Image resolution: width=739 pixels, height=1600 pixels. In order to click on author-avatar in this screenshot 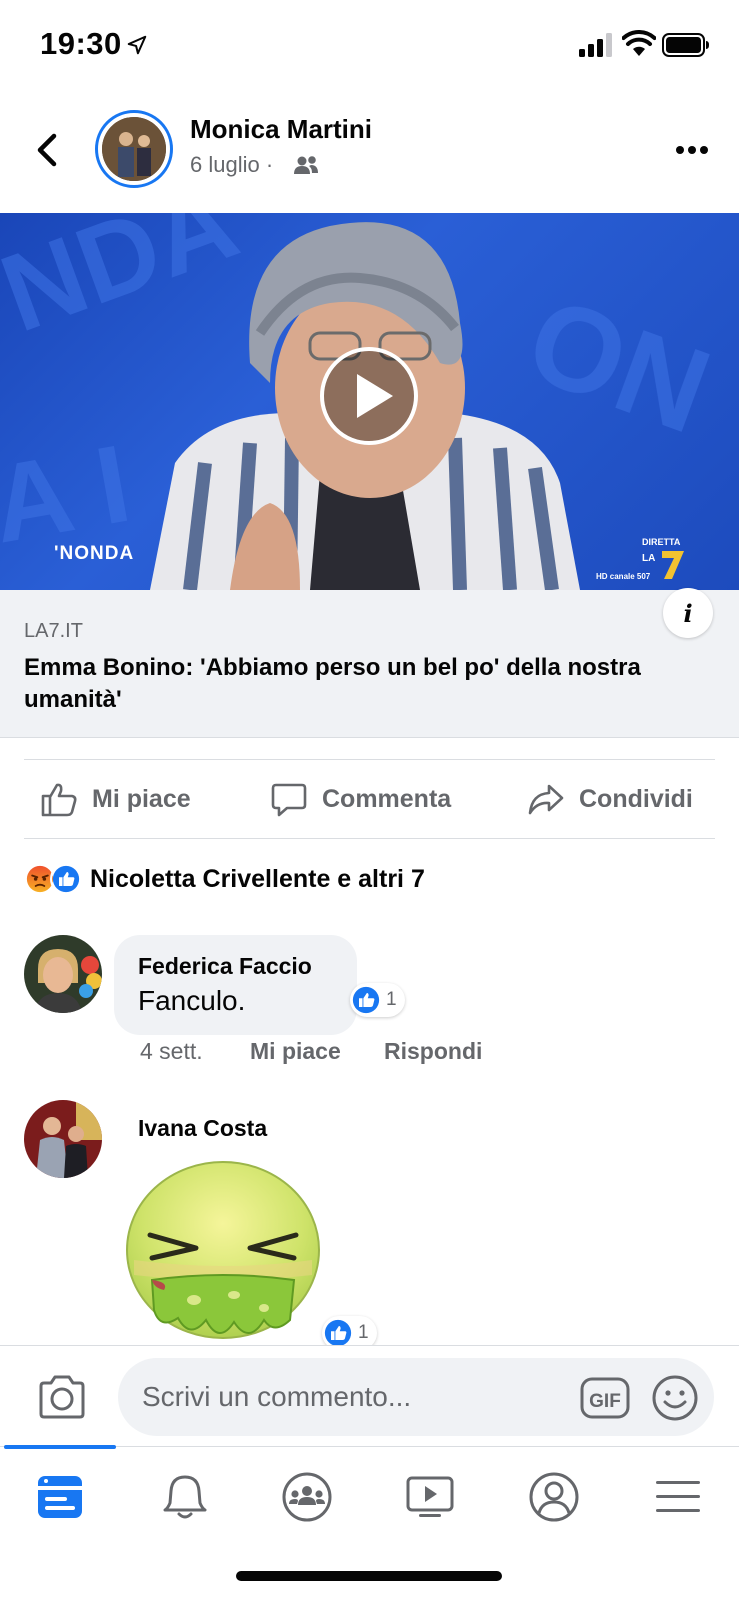, I will do `click(134, 149)`.